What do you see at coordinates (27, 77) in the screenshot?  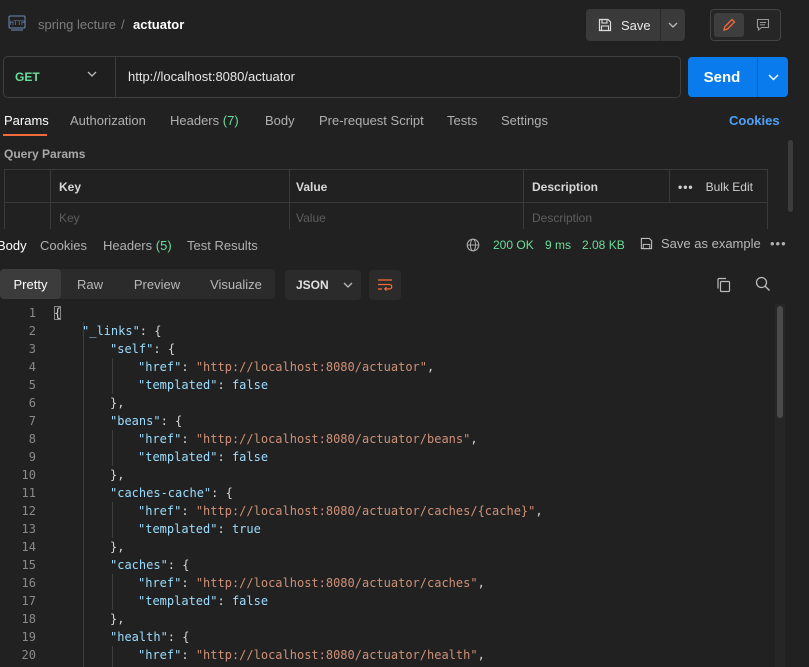 I see `method-selector: GET` at bounding box center [27, 77].